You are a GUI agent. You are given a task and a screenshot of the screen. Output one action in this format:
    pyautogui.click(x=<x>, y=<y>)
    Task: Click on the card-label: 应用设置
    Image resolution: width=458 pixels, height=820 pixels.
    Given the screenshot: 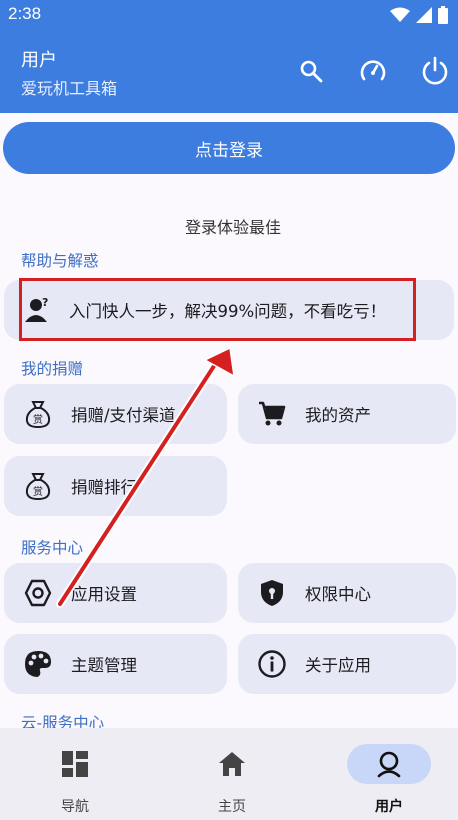 What is the action you would take?
    pyautogui.click(x=104, y=594)
    